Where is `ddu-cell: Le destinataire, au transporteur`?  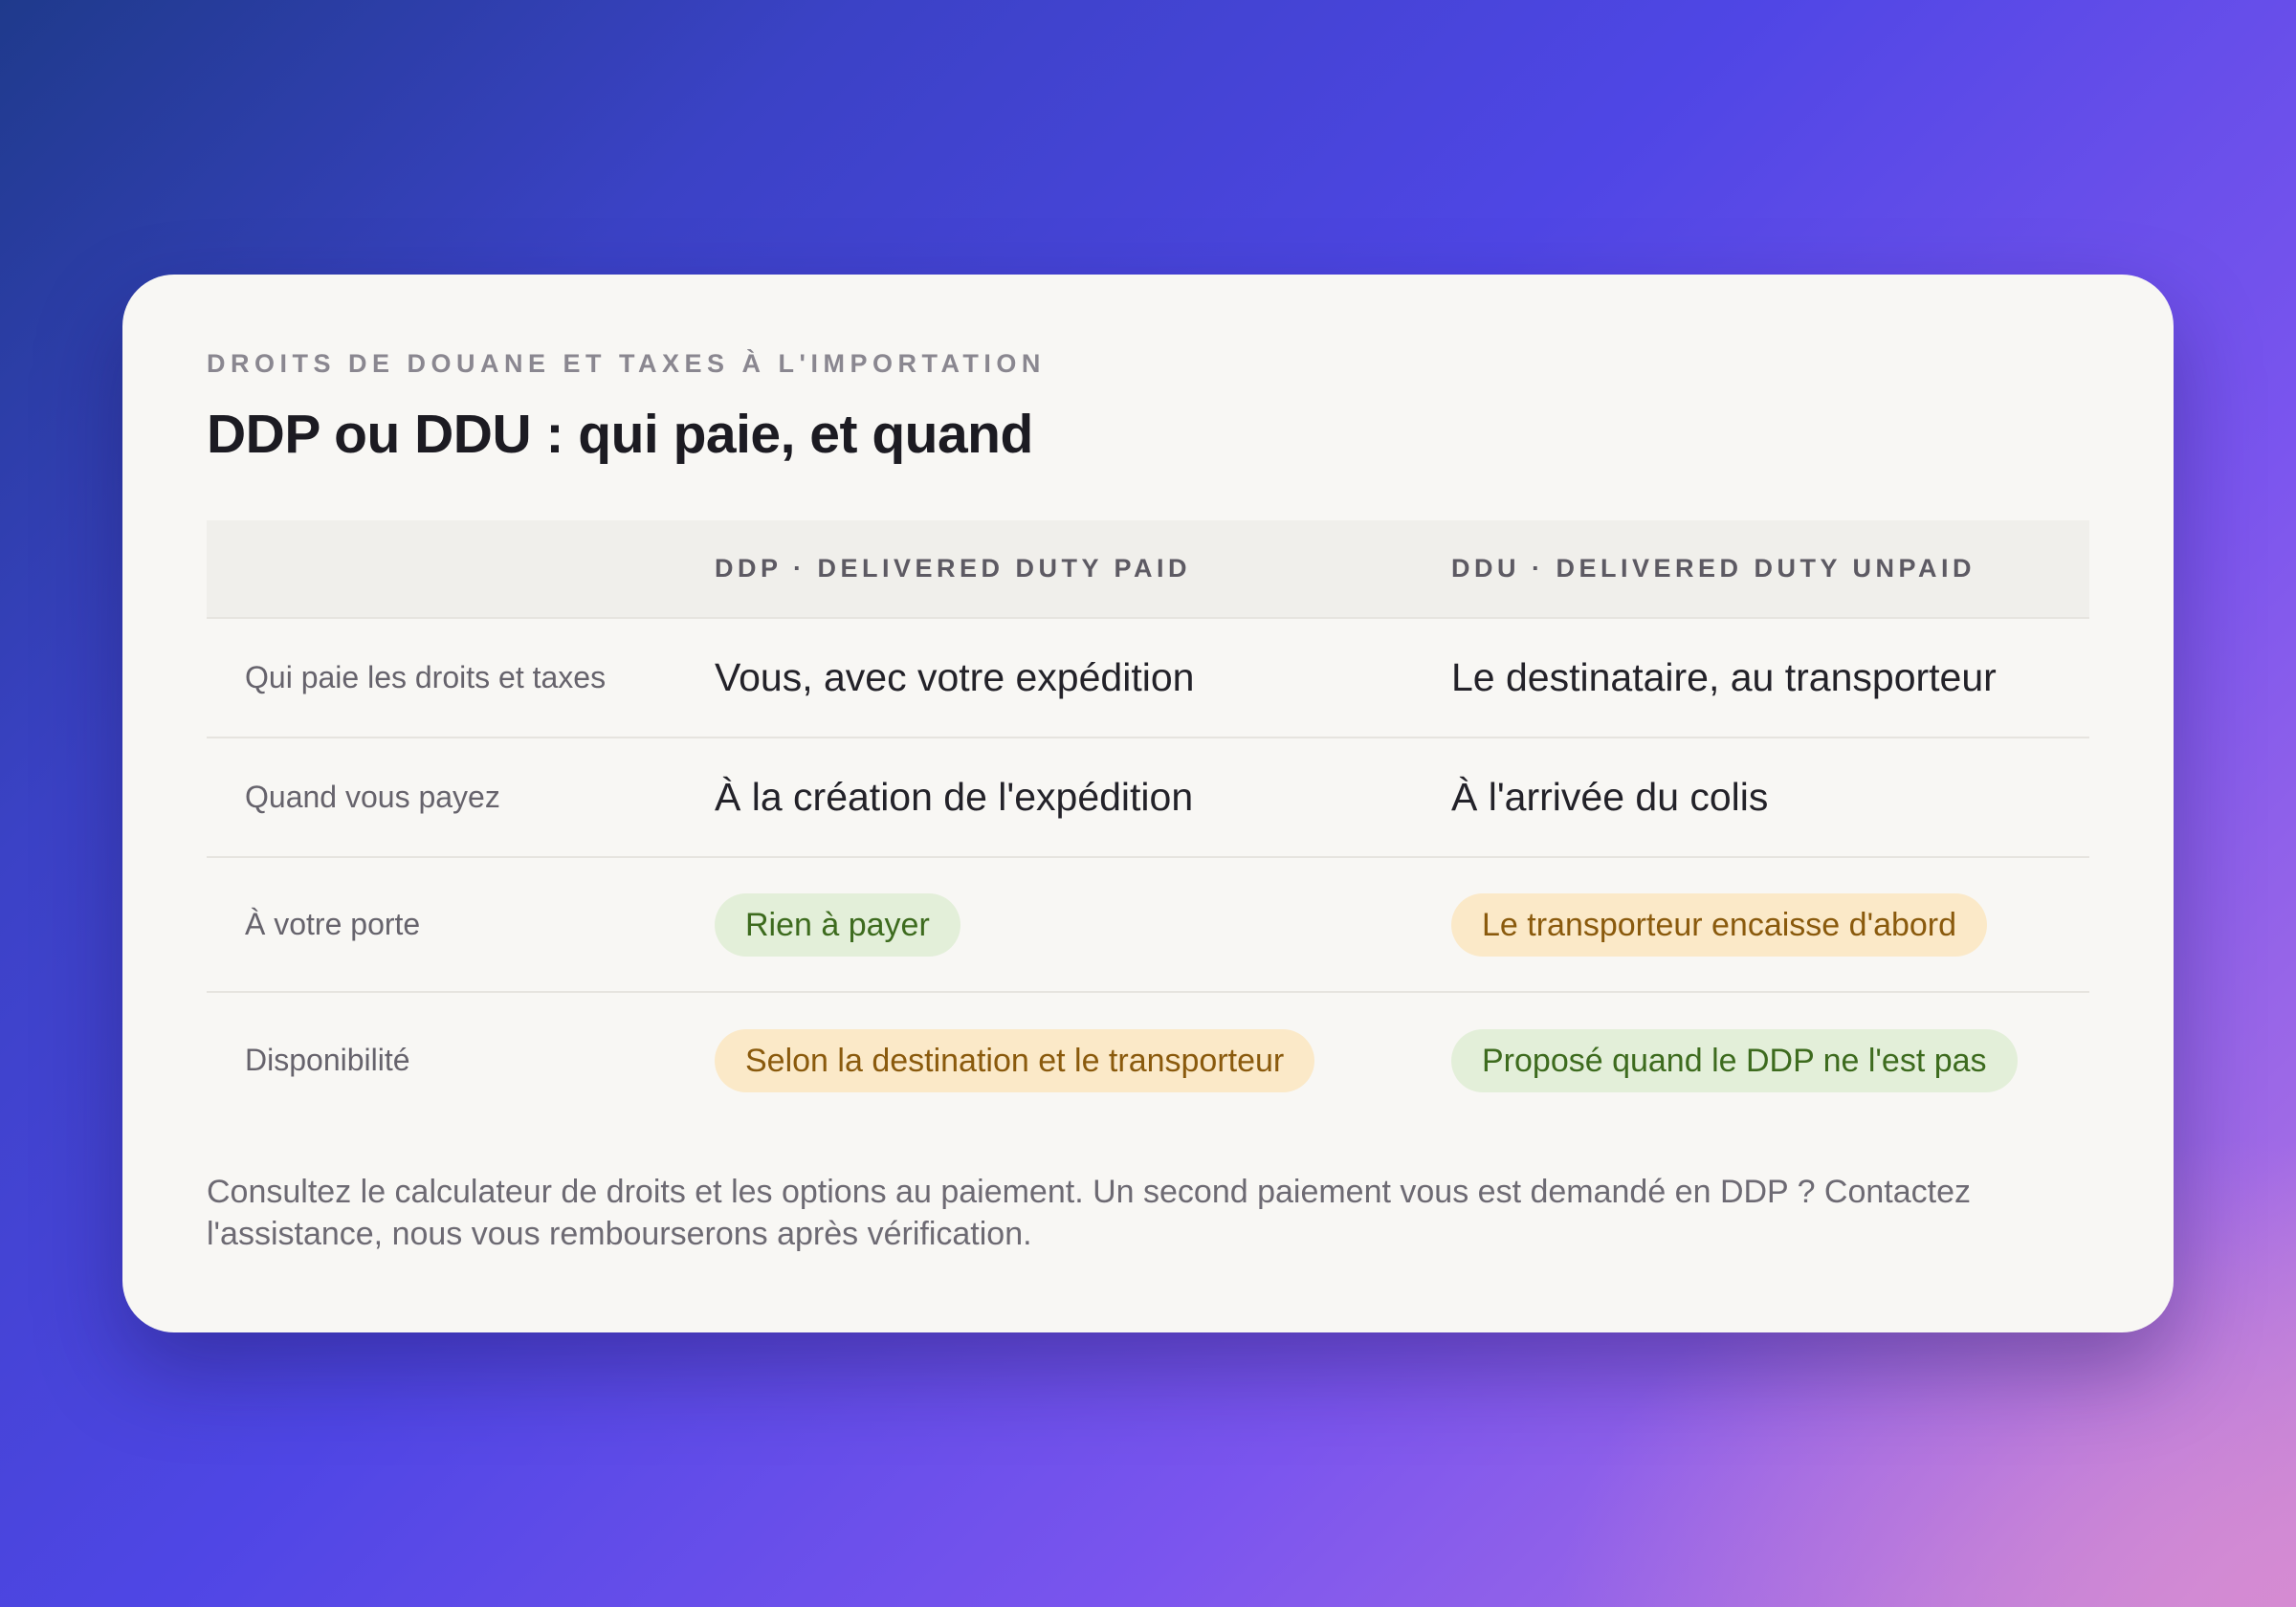 ddu-cell: Le destinataire, au transporteur is located at coordinates (1724, 677).